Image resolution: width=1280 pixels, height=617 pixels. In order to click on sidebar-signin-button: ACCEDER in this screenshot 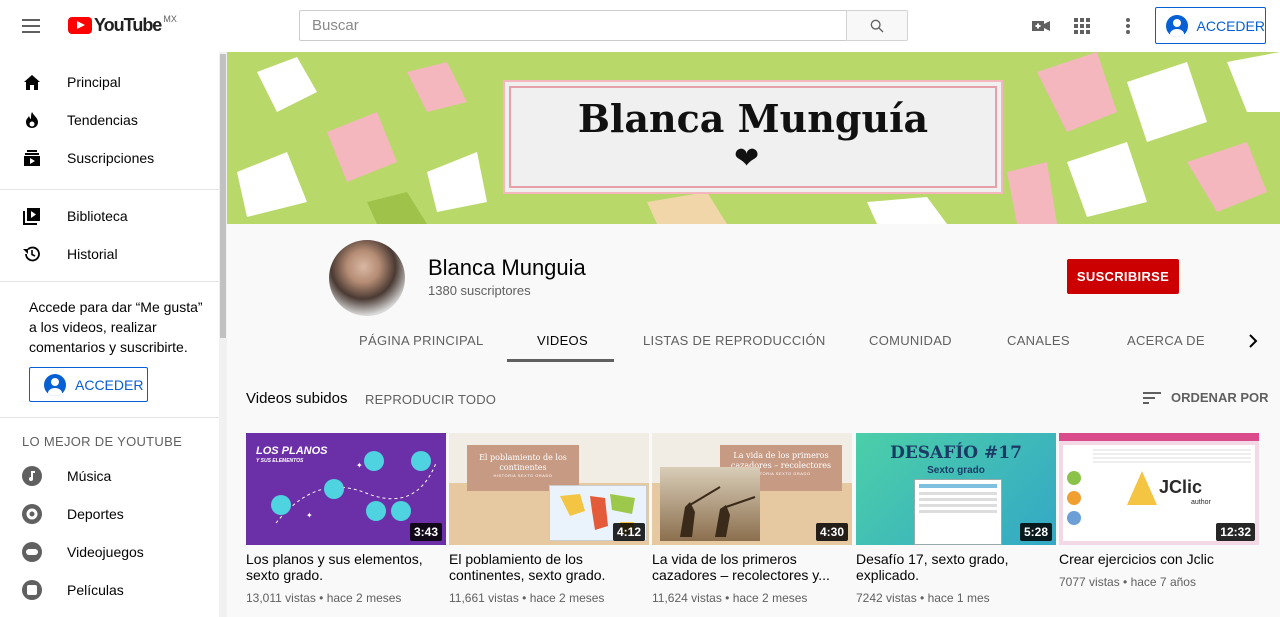, I will do `click(88, 384)`.